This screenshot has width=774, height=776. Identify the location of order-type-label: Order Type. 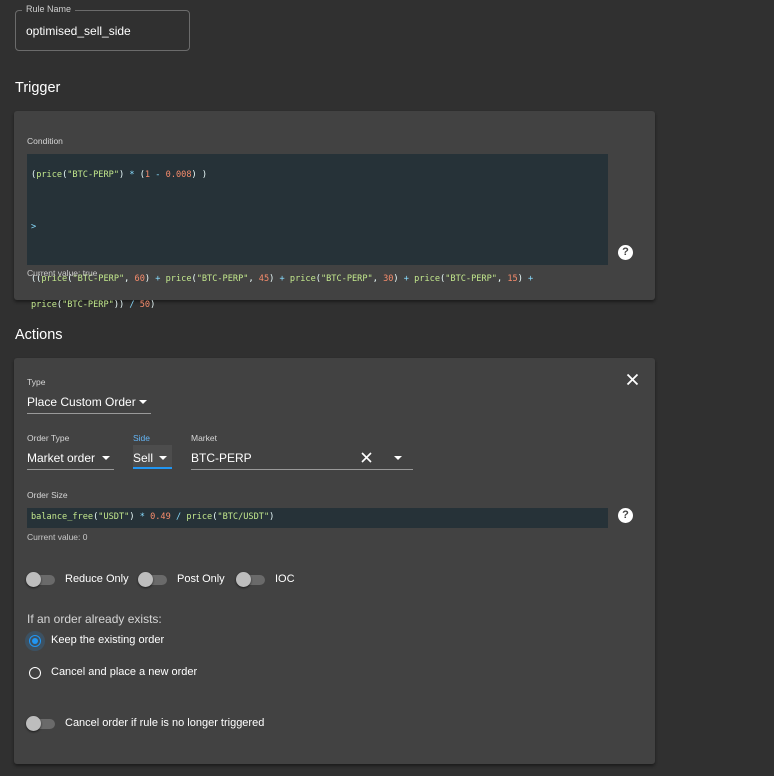
(48, 438).